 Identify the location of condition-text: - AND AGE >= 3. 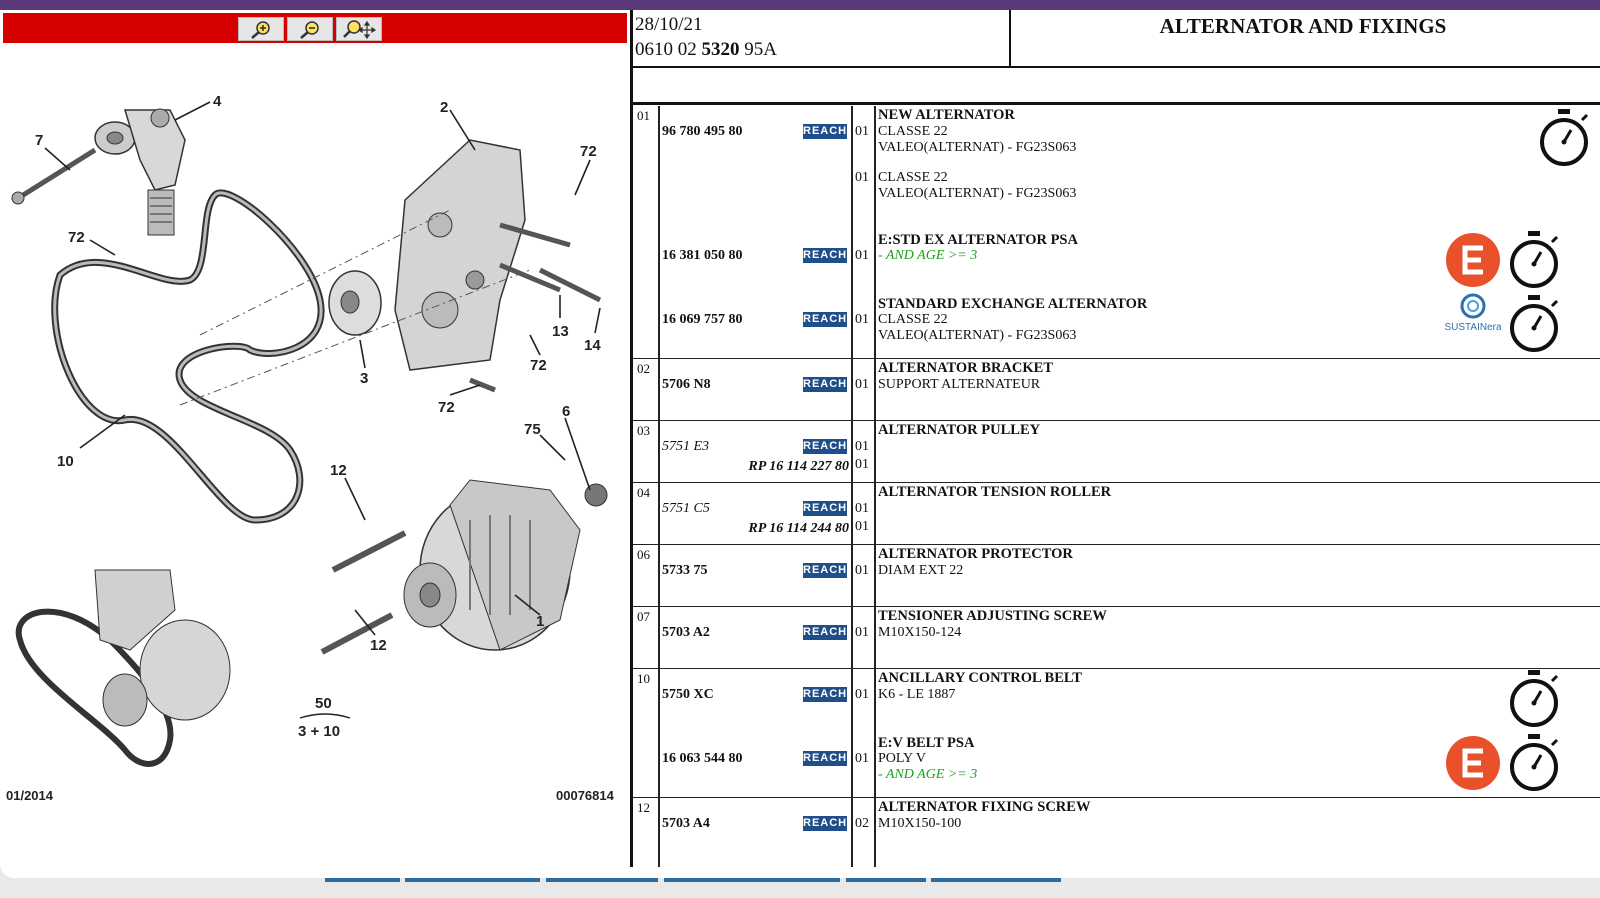
(928, 774).